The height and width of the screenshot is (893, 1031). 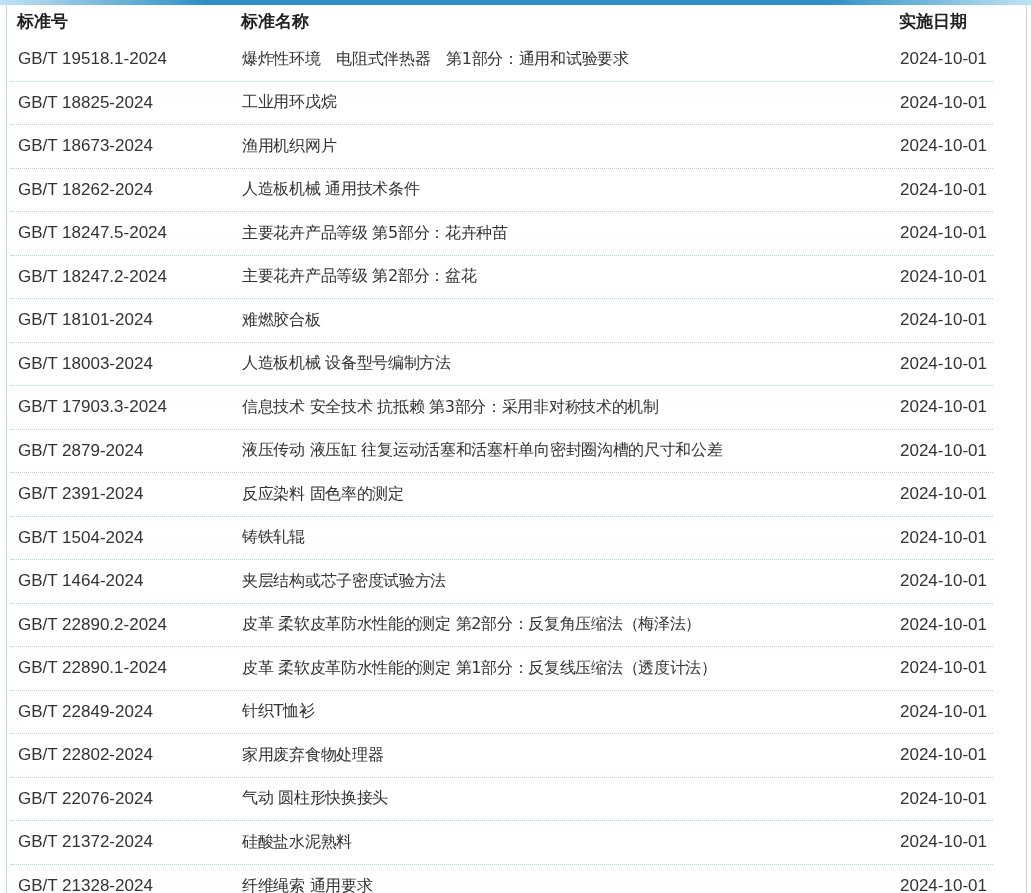 What do you see at coordinates (92, 233) in the screenshot?
I see `table-cell-text: GB/T 18247.5-2024` at bounding box center [92, 233].